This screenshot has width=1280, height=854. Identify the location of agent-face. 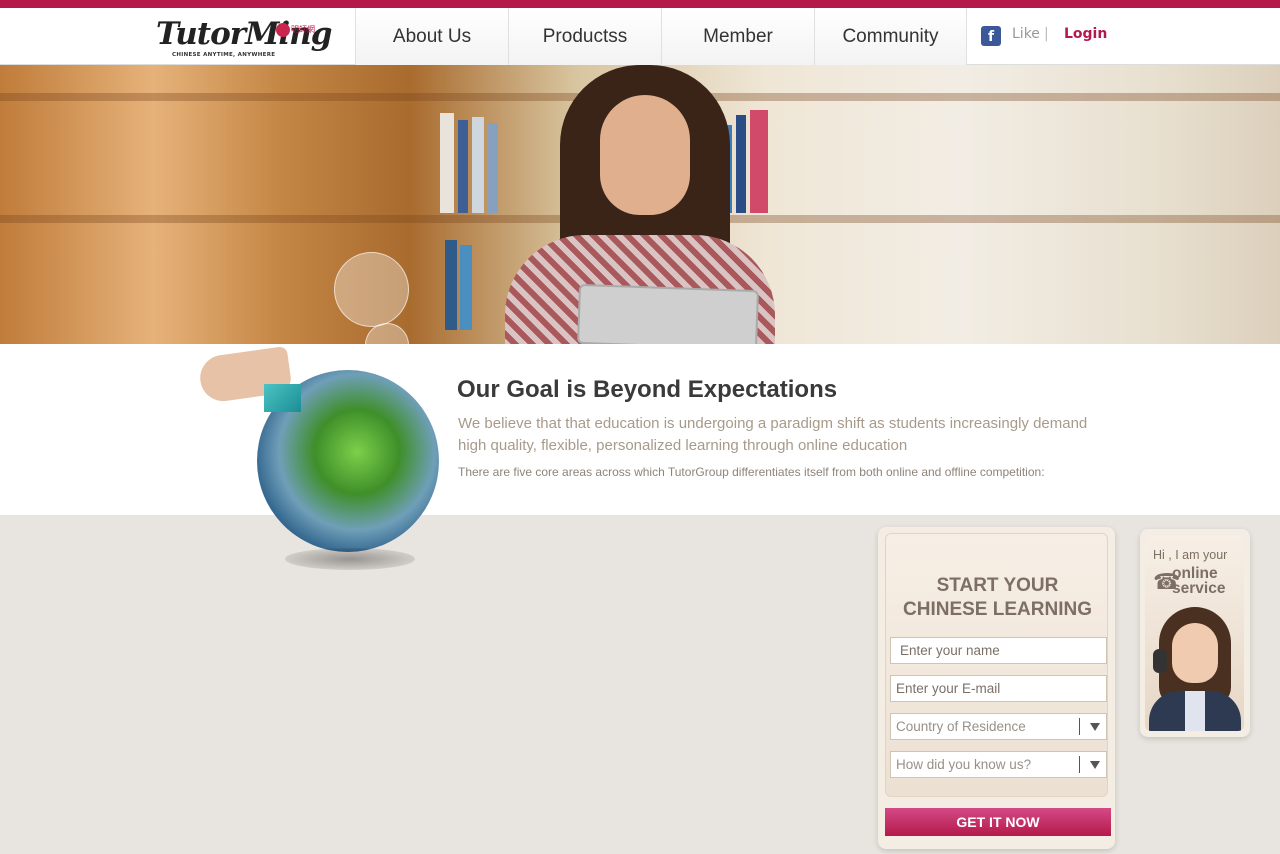
(1195, 653).